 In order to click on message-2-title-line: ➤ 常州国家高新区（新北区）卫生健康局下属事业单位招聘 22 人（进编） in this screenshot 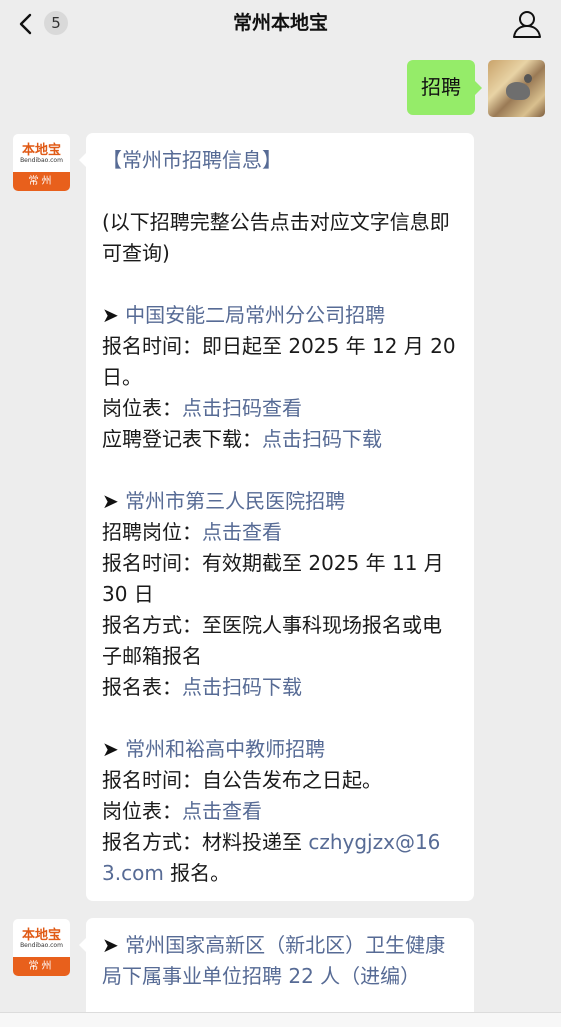, I will do `click(280, 961)`.